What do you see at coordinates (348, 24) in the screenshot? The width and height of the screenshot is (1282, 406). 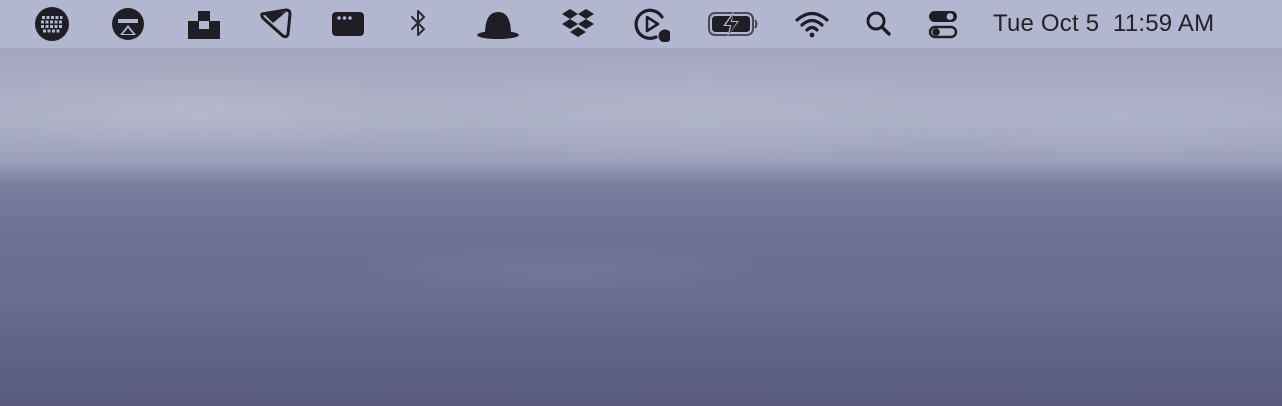 I see `app-window-icon` at bounding box center [348, 24].